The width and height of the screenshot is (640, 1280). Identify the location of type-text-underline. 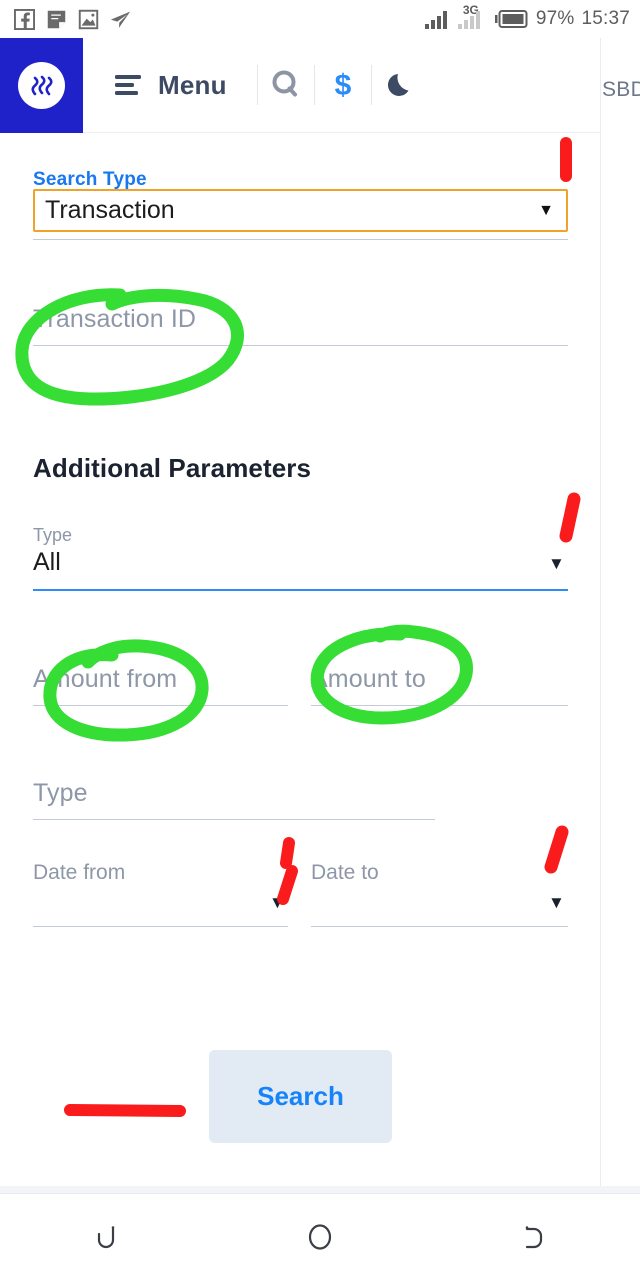
(234, 819).